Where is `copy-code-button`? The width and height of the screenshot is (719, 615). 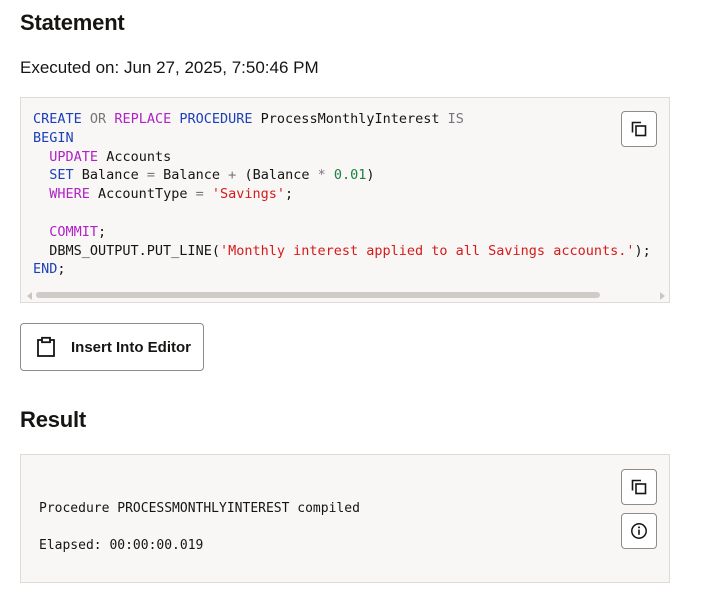
copy-code-button is located at coordinates (639, 129).